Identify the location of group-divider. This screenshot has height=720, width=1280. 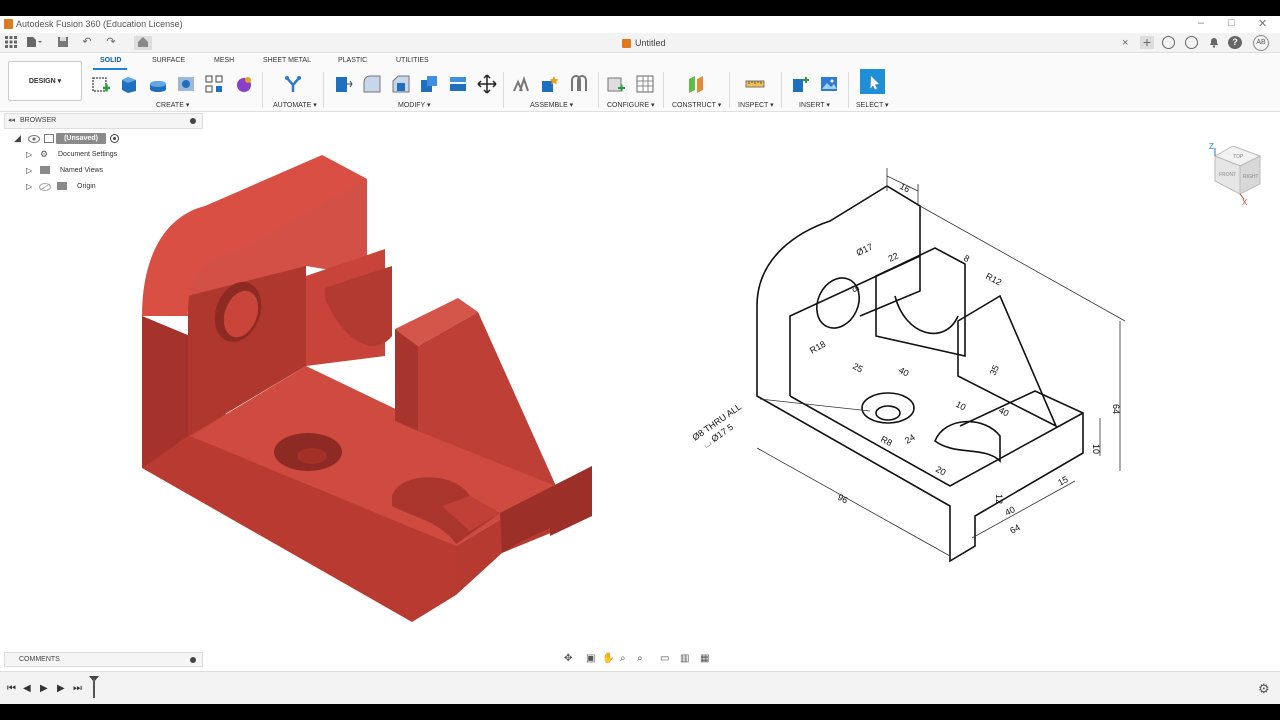
(598, 90).